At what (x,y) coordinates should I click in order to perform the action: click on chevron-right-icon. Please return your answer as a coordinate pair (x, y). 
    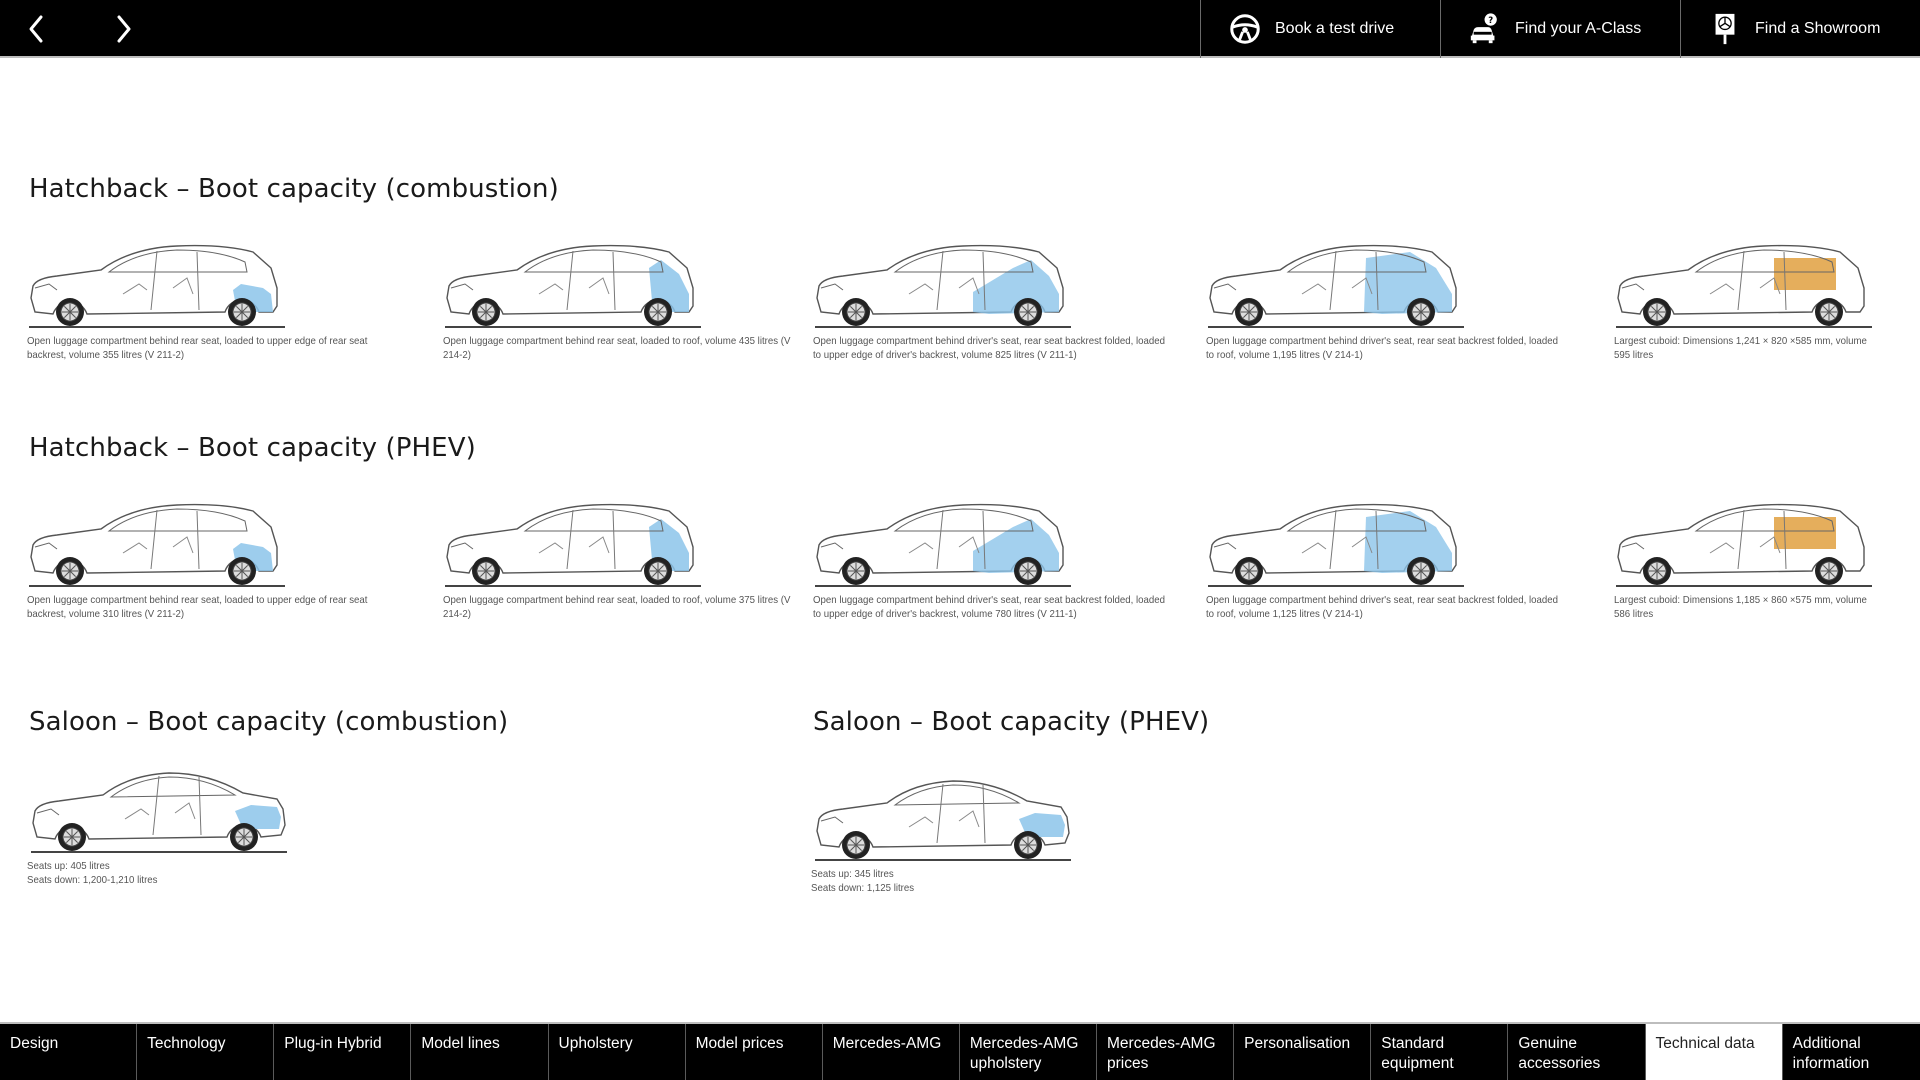
    Looking at the image, I should click on (124, 29).